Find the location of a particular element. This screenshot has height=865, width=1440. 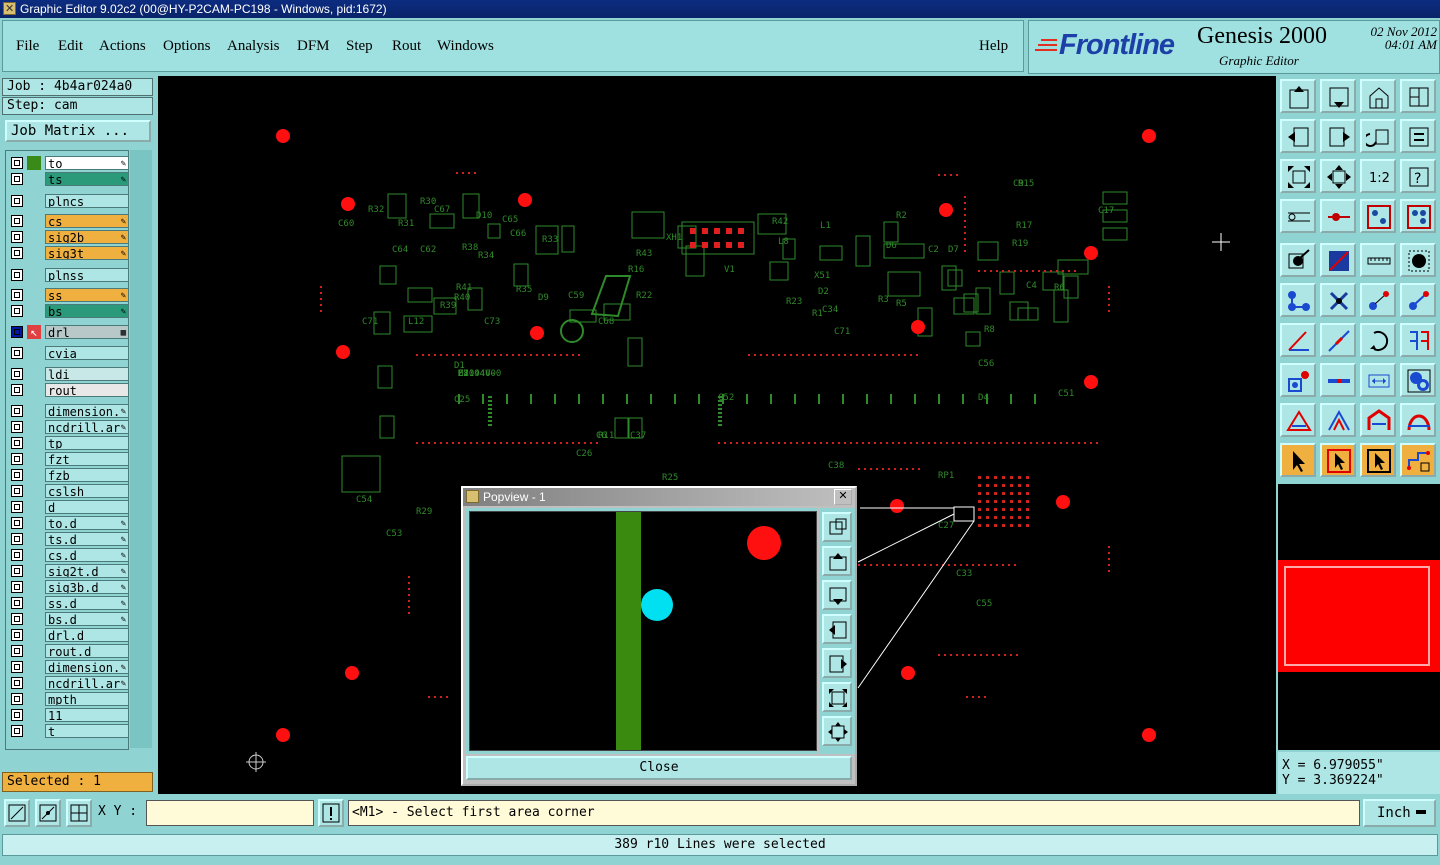

layer-row: cs ✎ is located at coordinates (69, 221).